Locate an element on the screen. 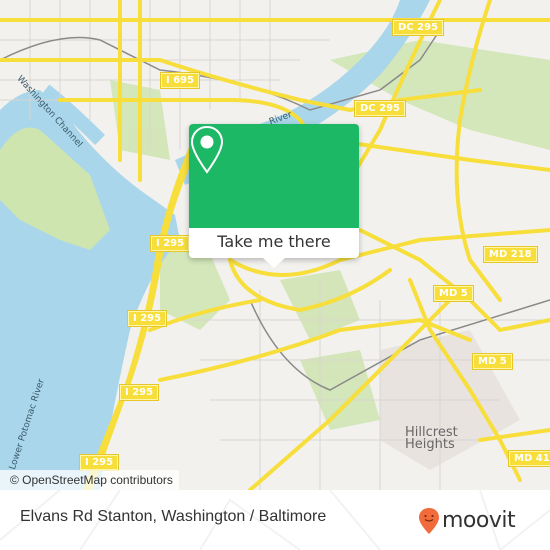 The height and width of the screenshot is (550, 550). osm-attribution: © OpenStreetMap contributors is located at coordinates (89, 480).